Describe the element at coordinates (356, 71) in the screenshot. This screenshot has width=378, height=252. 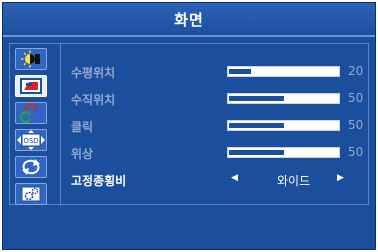
I see `setting-value: 20` at that location.